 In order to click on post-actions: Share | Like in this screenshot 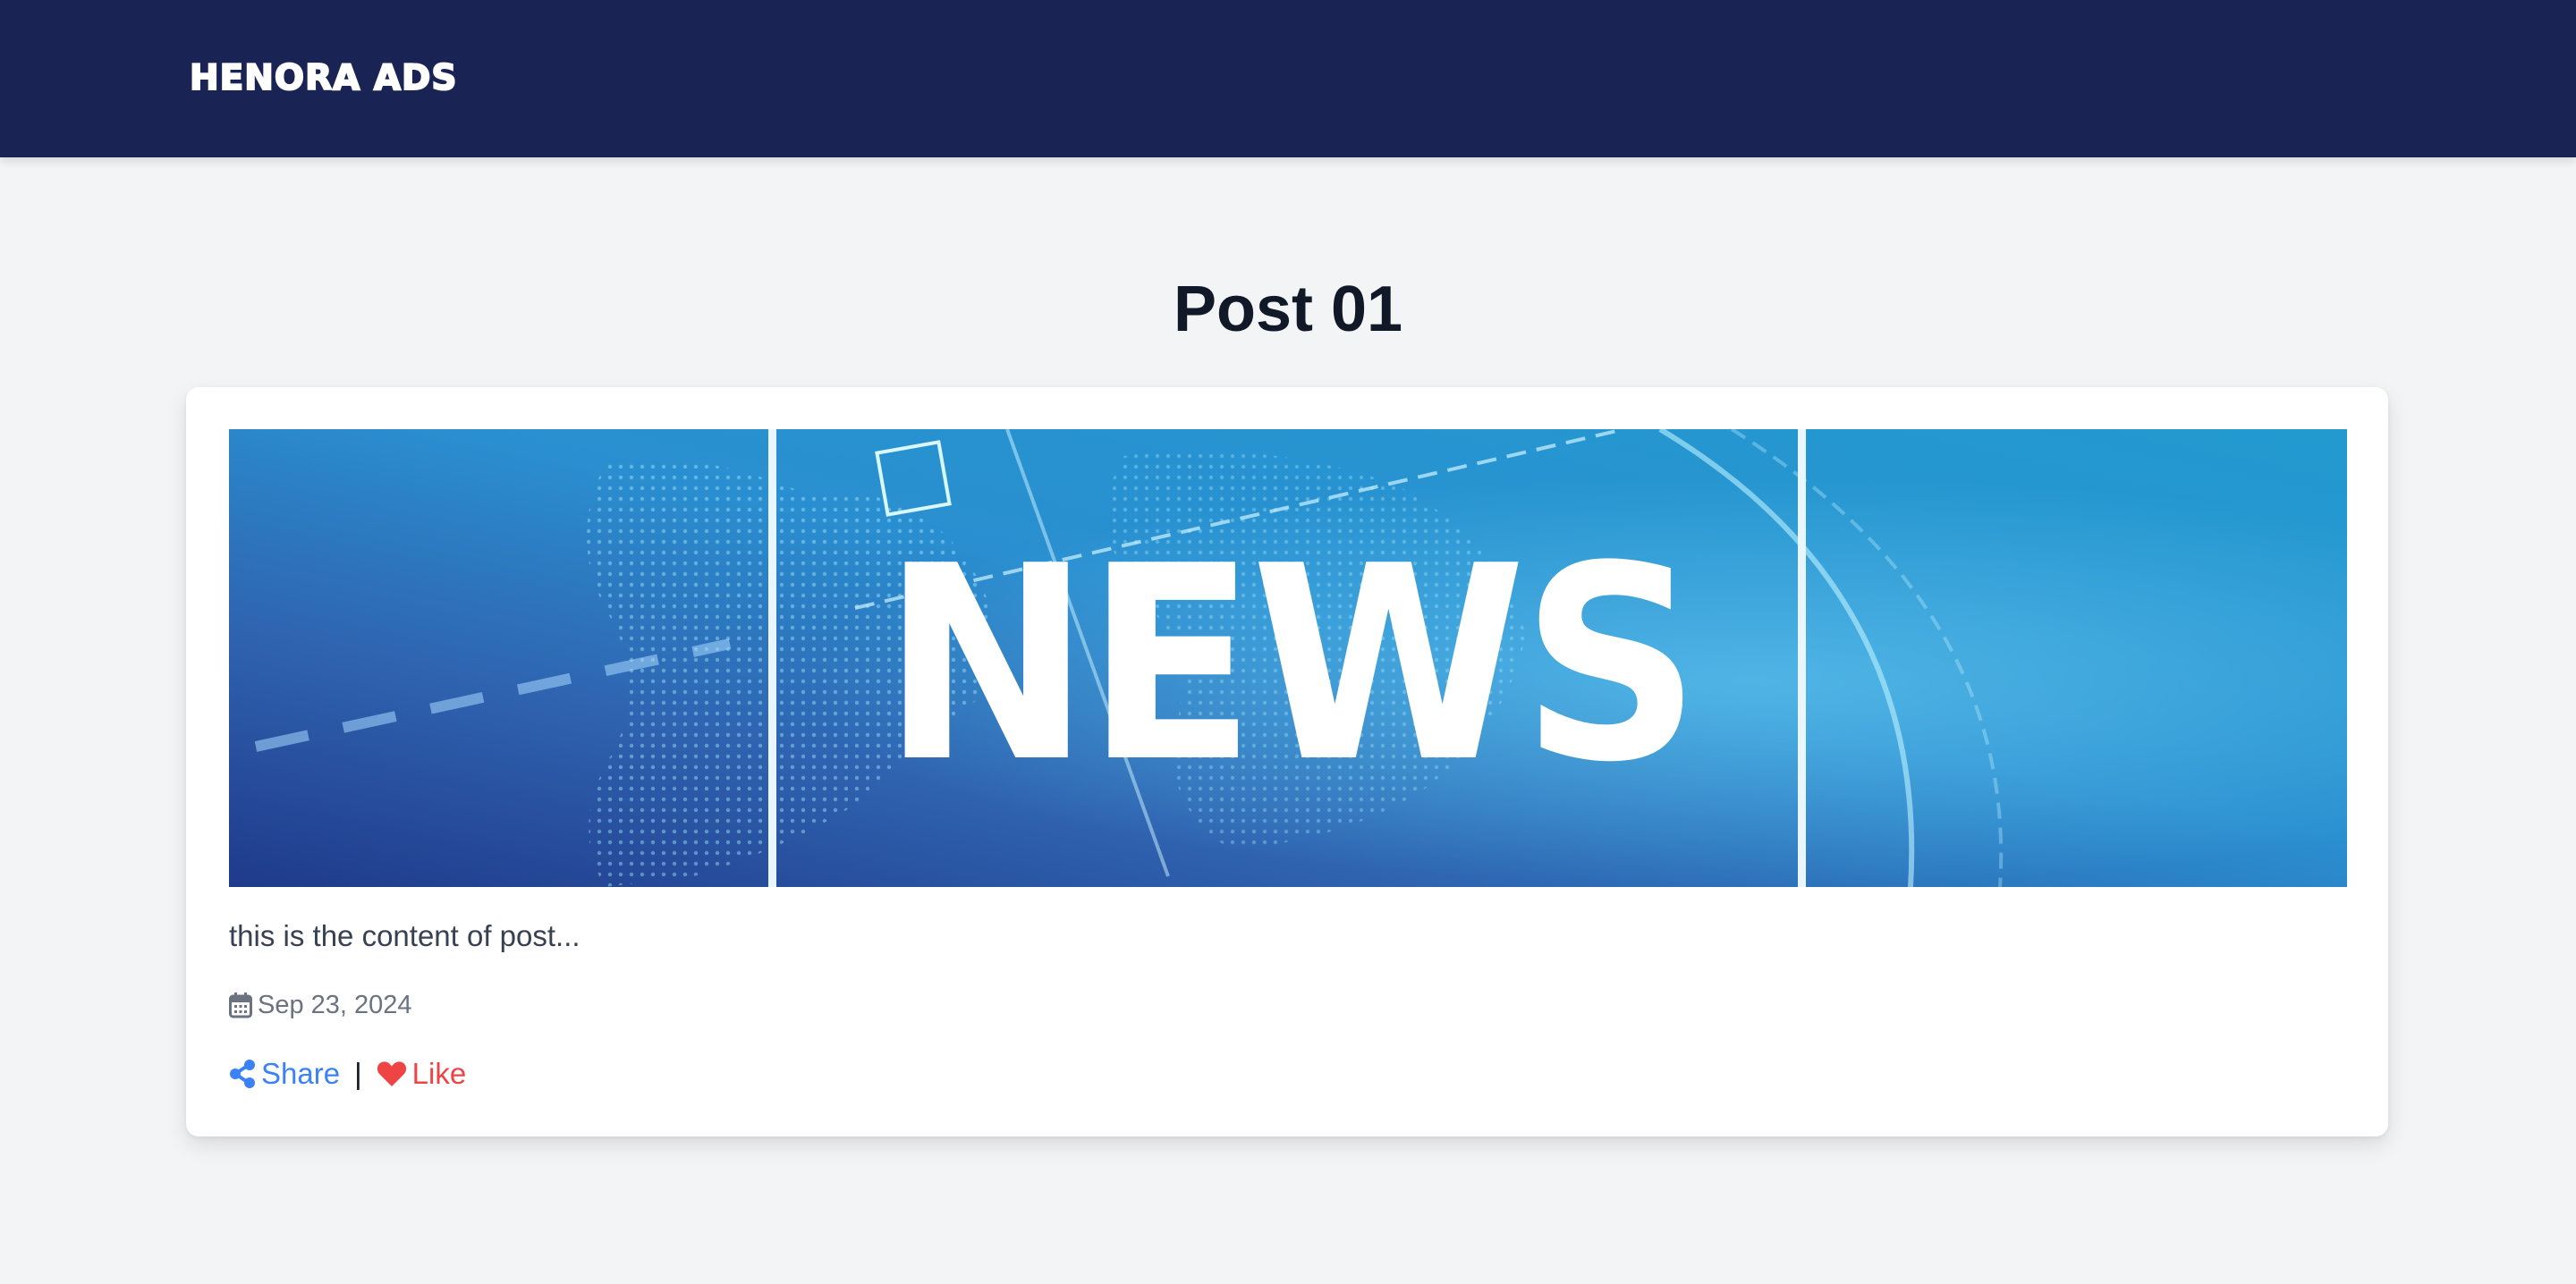, I will do `click(347, 1073)`.